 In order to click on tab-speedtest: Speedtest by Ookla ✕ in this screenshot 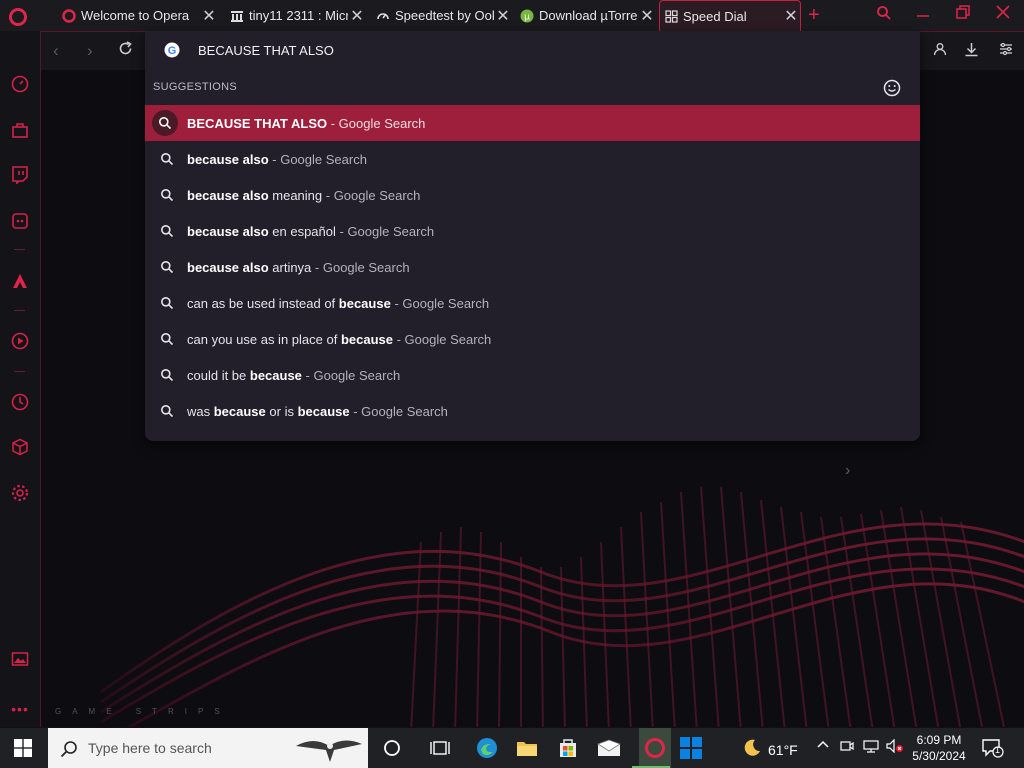, I will do `click(442, 15)`.